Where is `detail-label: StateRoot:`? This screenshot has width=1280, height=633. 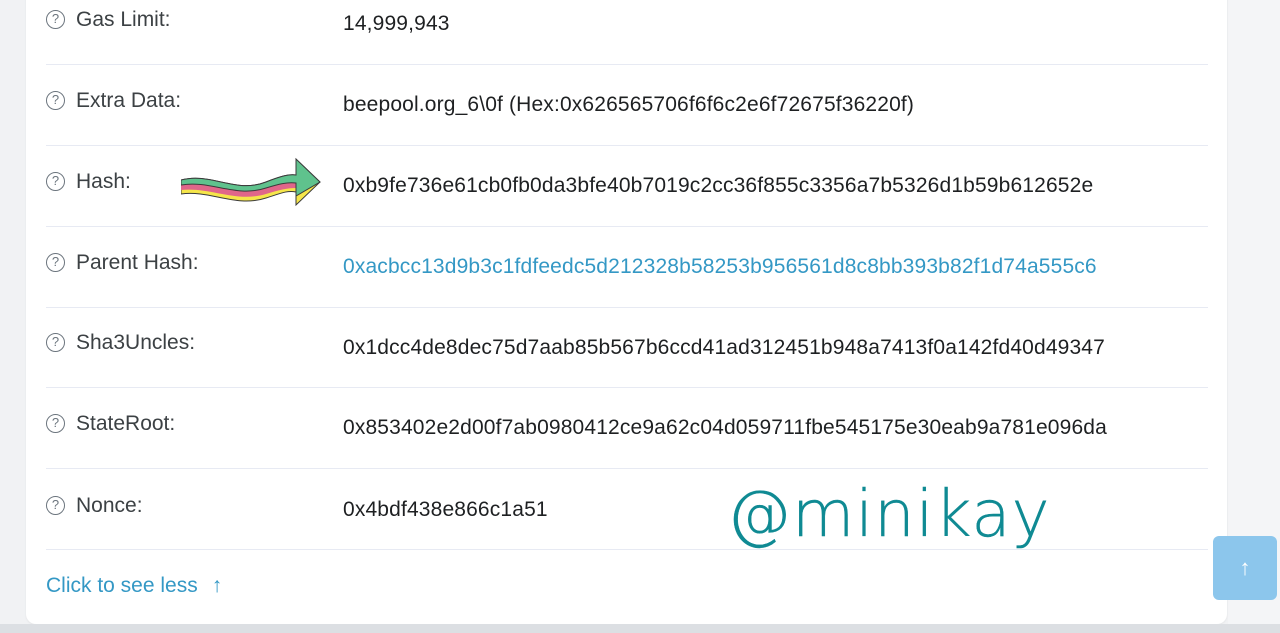
detail-label: StateRoot: is located at coordinates (126, 423).